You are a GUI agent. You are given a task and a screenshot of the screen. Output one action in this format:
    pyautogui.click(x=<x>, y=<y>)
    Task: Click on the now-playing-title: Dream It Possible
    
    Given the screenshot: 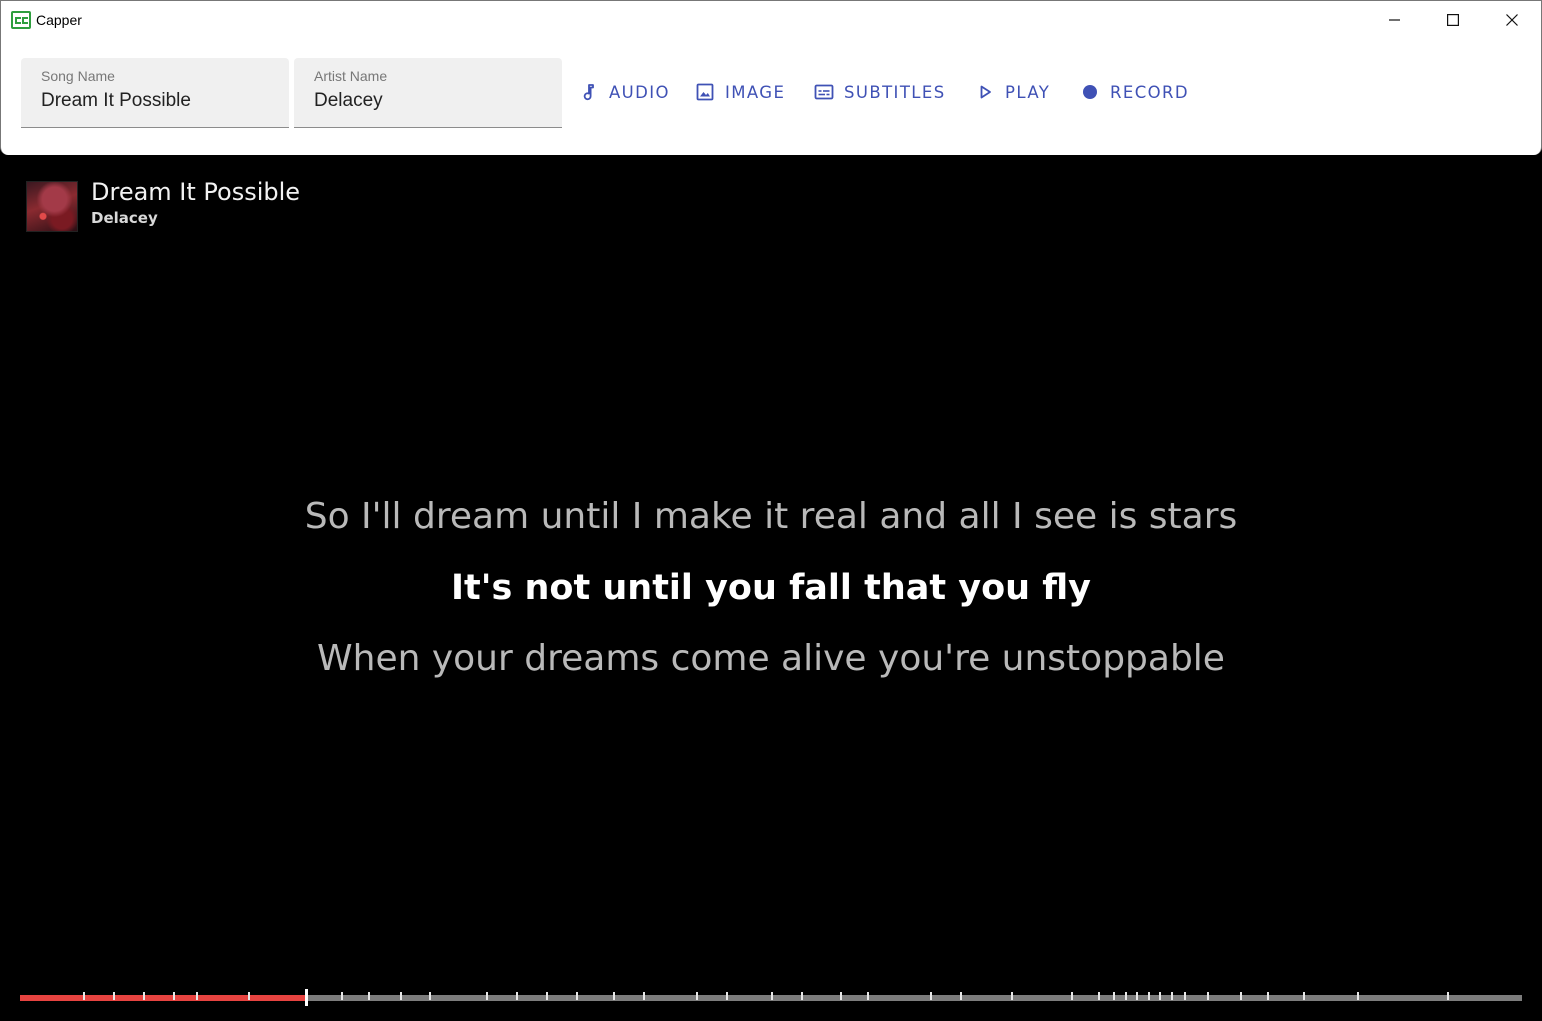 What is the action you would take?
    pyautogui.click(x=196, y=192)
    